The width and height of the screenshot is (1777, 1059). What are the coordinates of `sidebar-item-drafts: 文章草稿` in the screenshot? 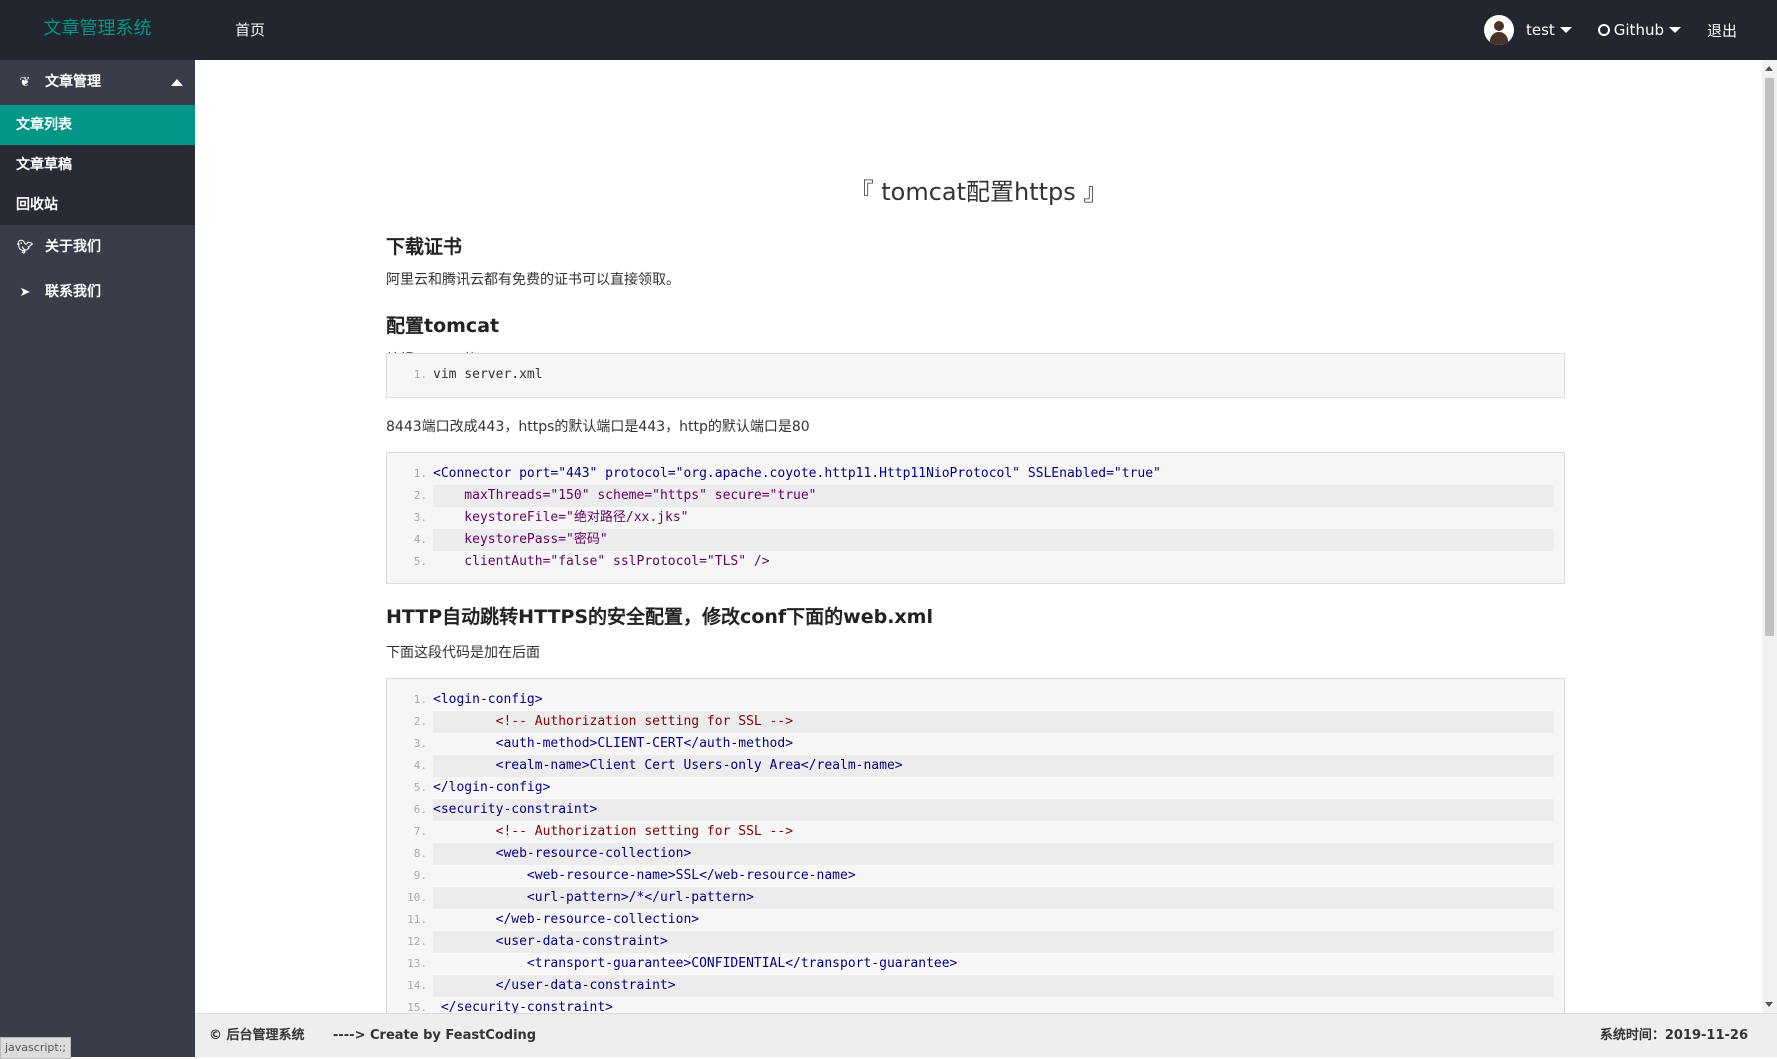 It's located at (97, 165).